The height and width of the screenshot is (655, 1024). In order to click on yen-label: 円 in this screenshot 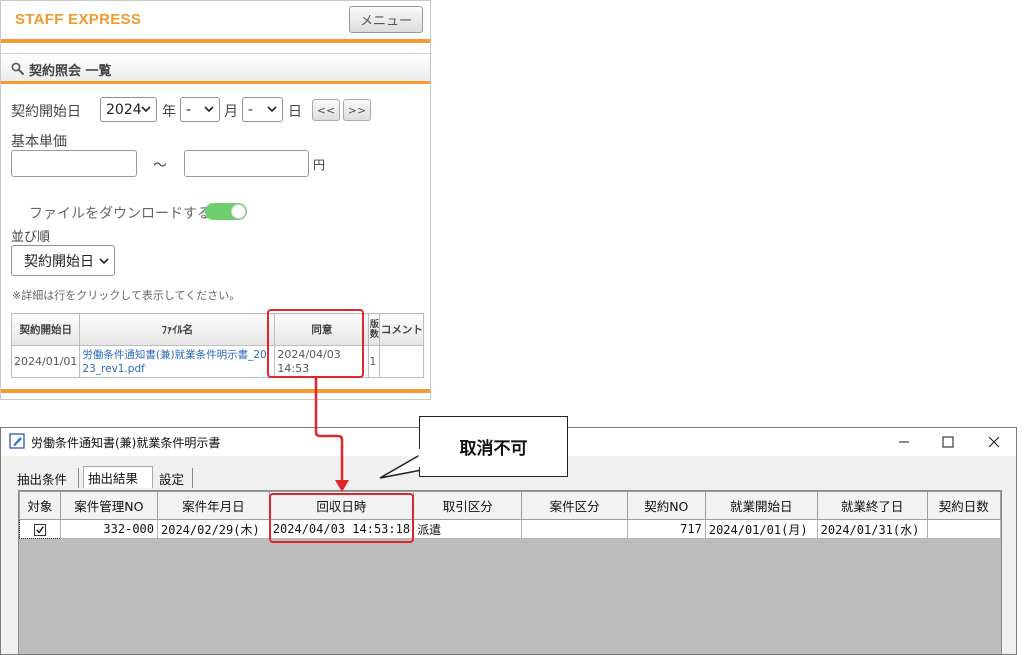, I will do `click(319, 165)`.